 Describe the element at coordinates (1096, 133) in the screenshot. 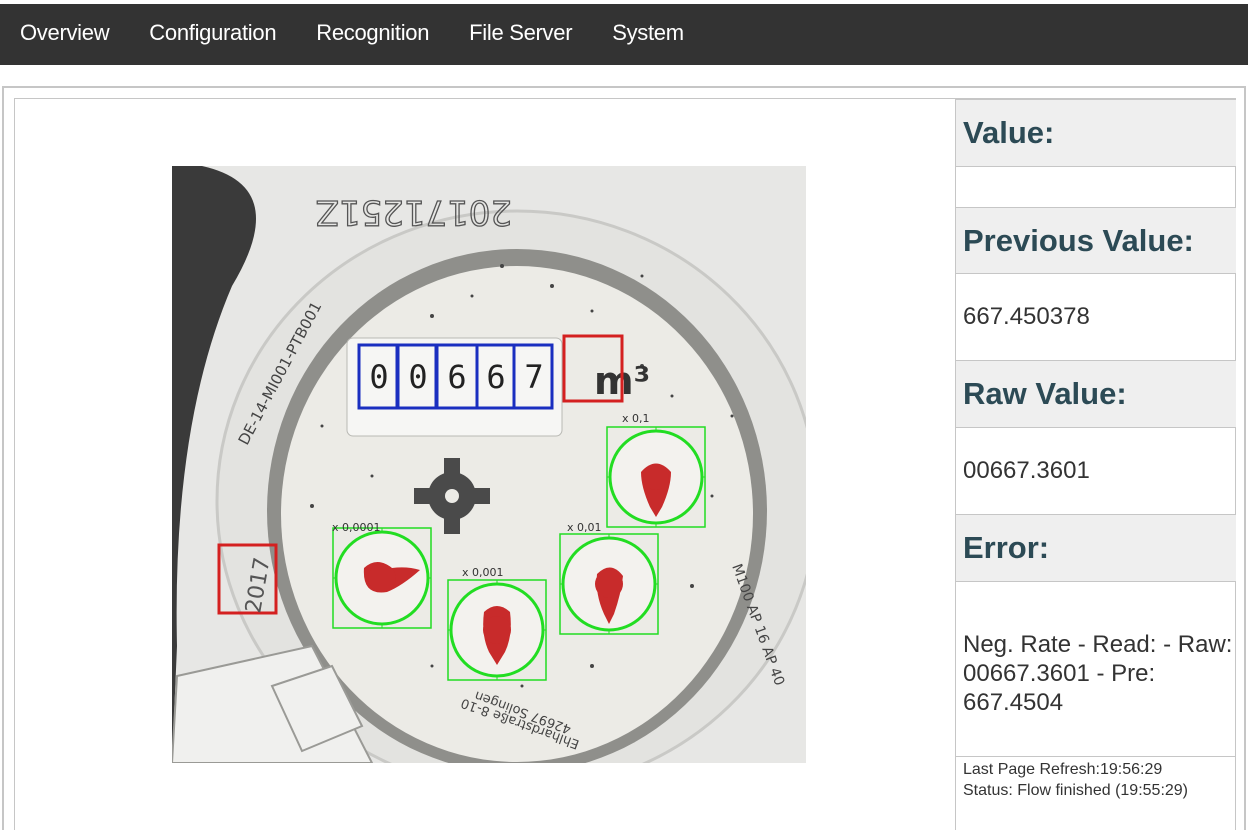

I see `value-header: Value:` at that location.